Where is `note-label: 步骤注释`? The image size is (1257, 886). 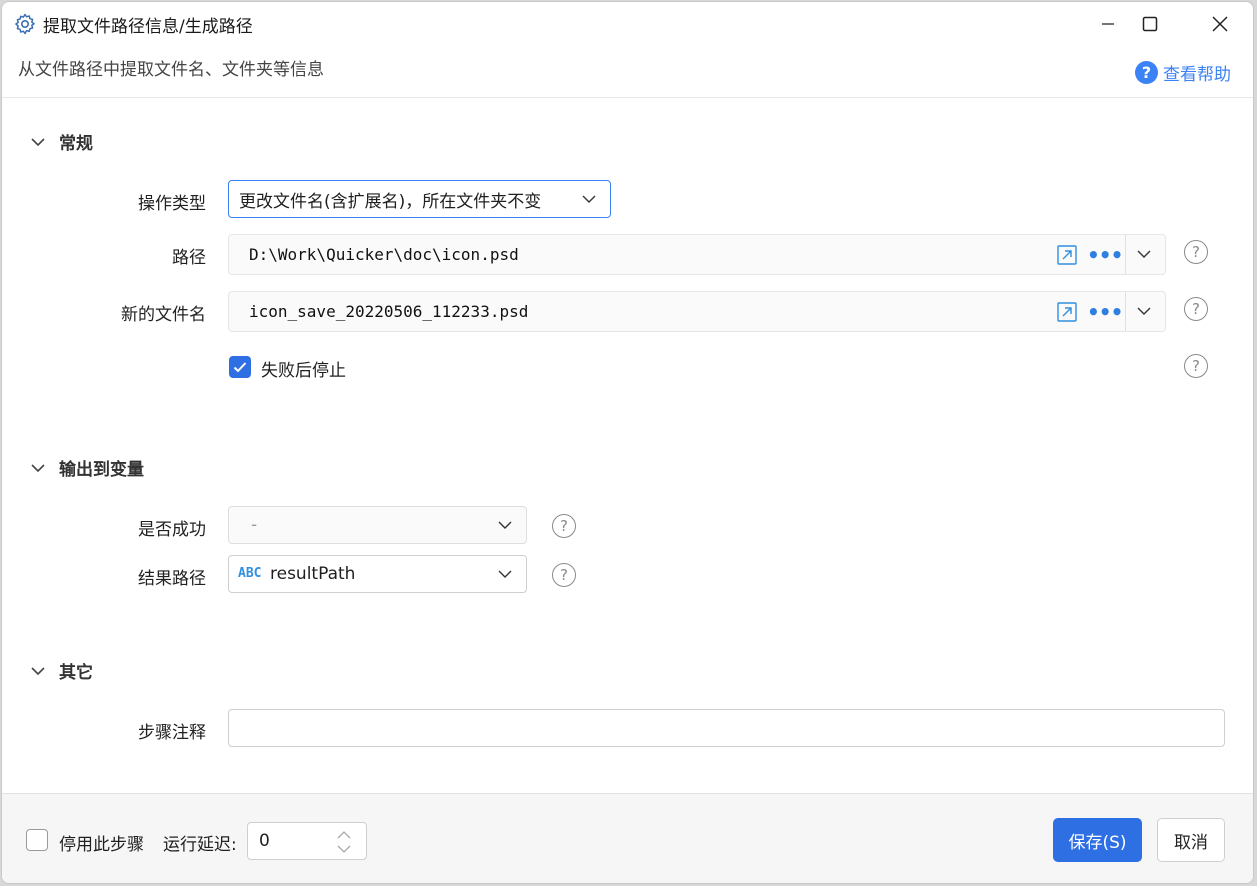 note-label: 步骤注释 is located at coordinates (172, 733).